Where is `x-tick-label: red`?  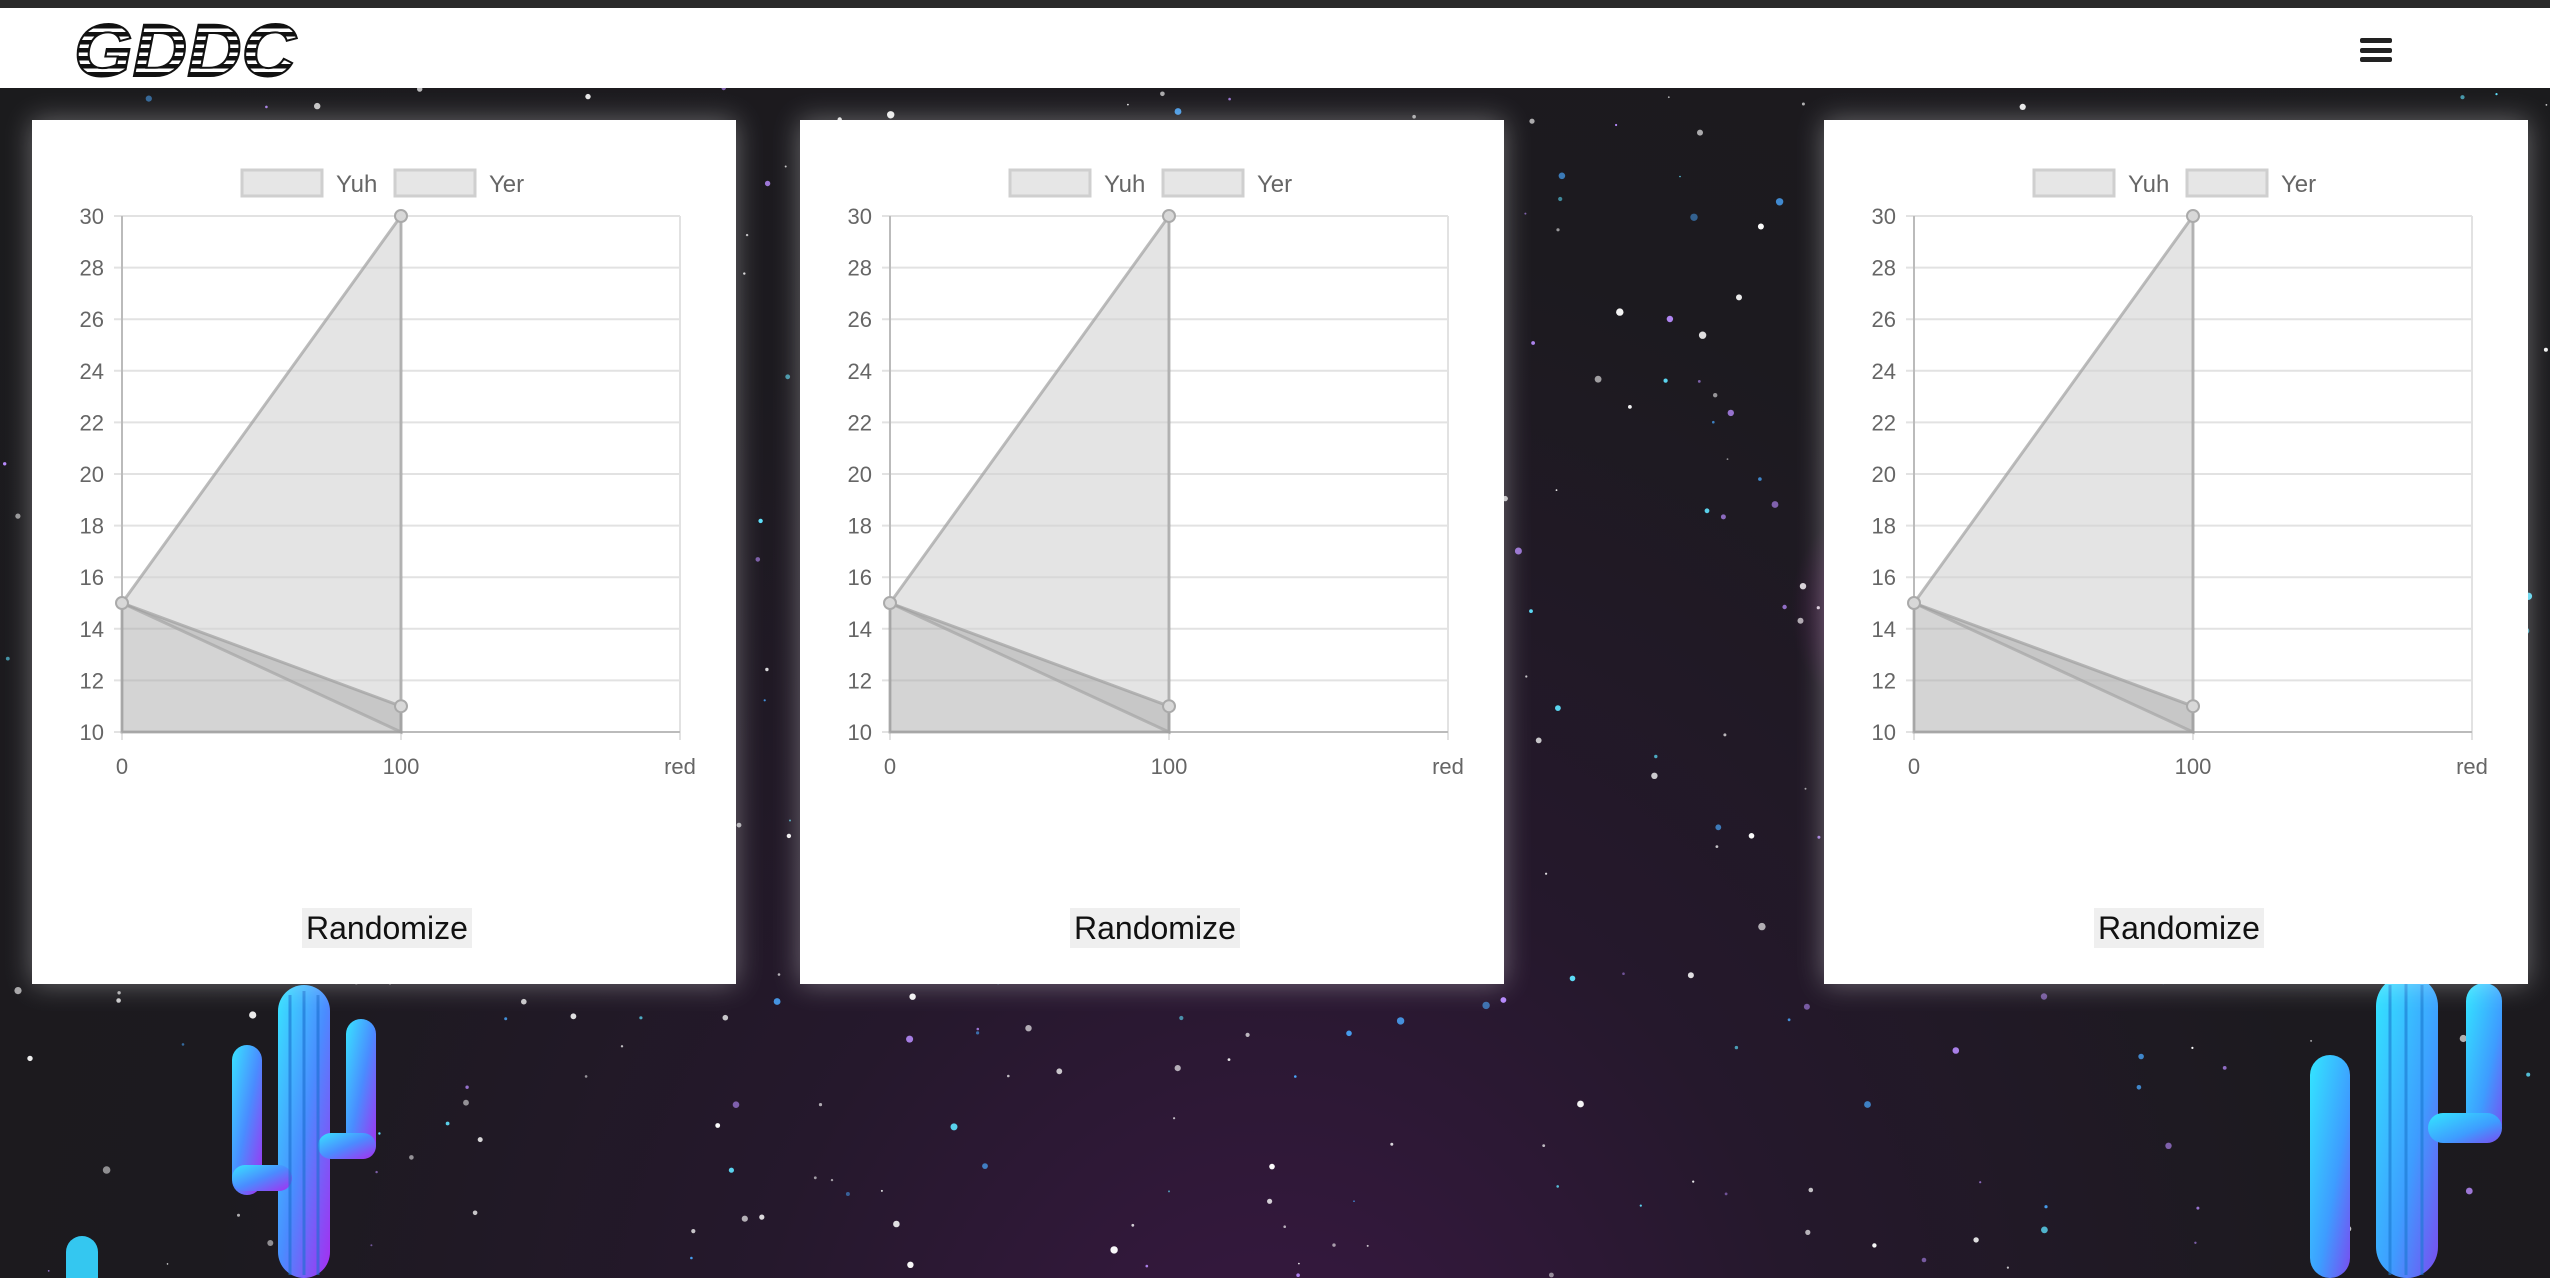
x-tick-label: red is located at coordinates (680, 766).